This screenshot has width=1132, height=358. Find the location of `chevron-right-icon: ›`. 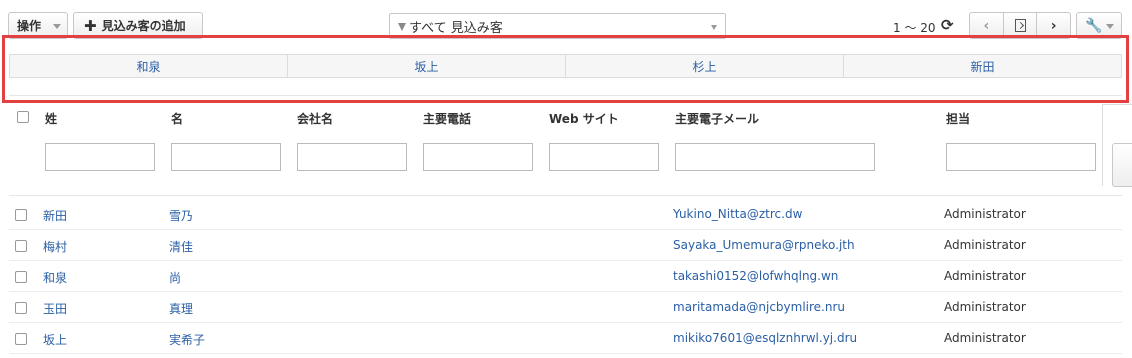

chevron-right-icon: › is located at coordinates (1053, 25).